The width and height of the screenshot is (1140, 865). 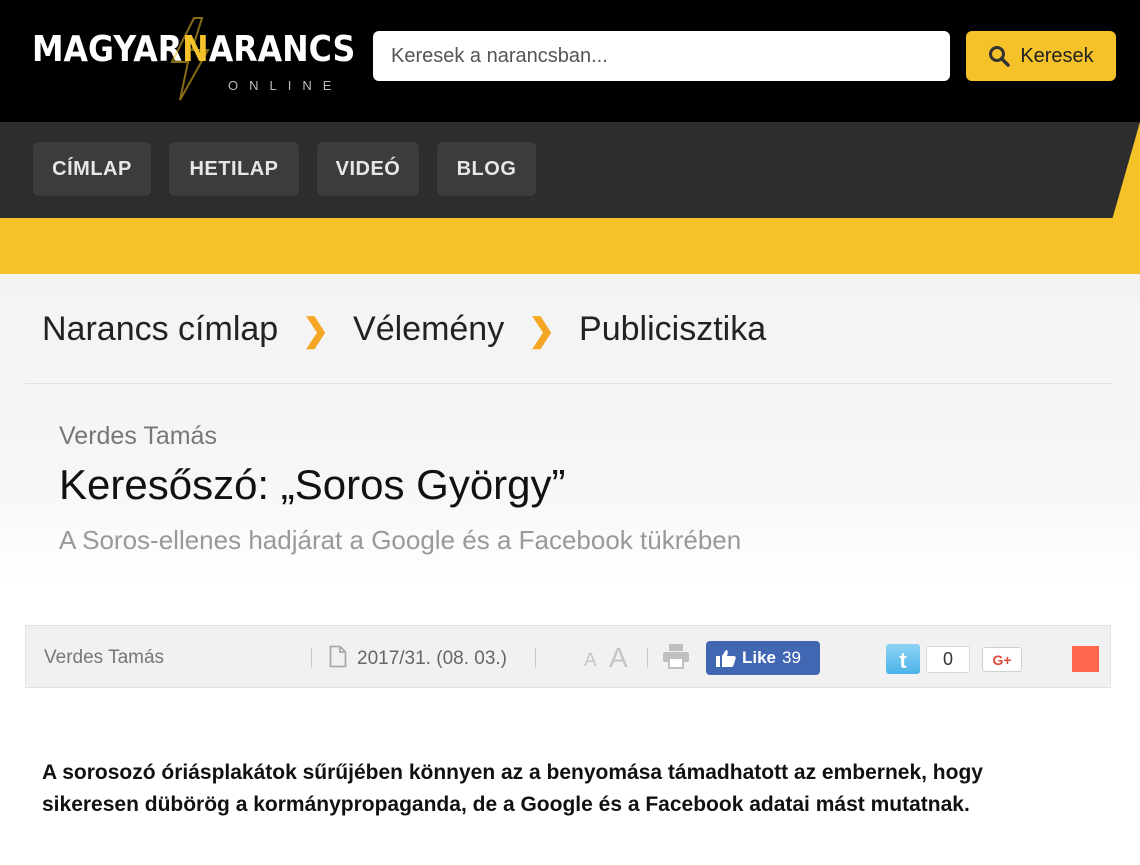 What do you see at coordinates (759, 657) in the screenshot?
I see `like-label: Like` at bounding box center [759, 657].